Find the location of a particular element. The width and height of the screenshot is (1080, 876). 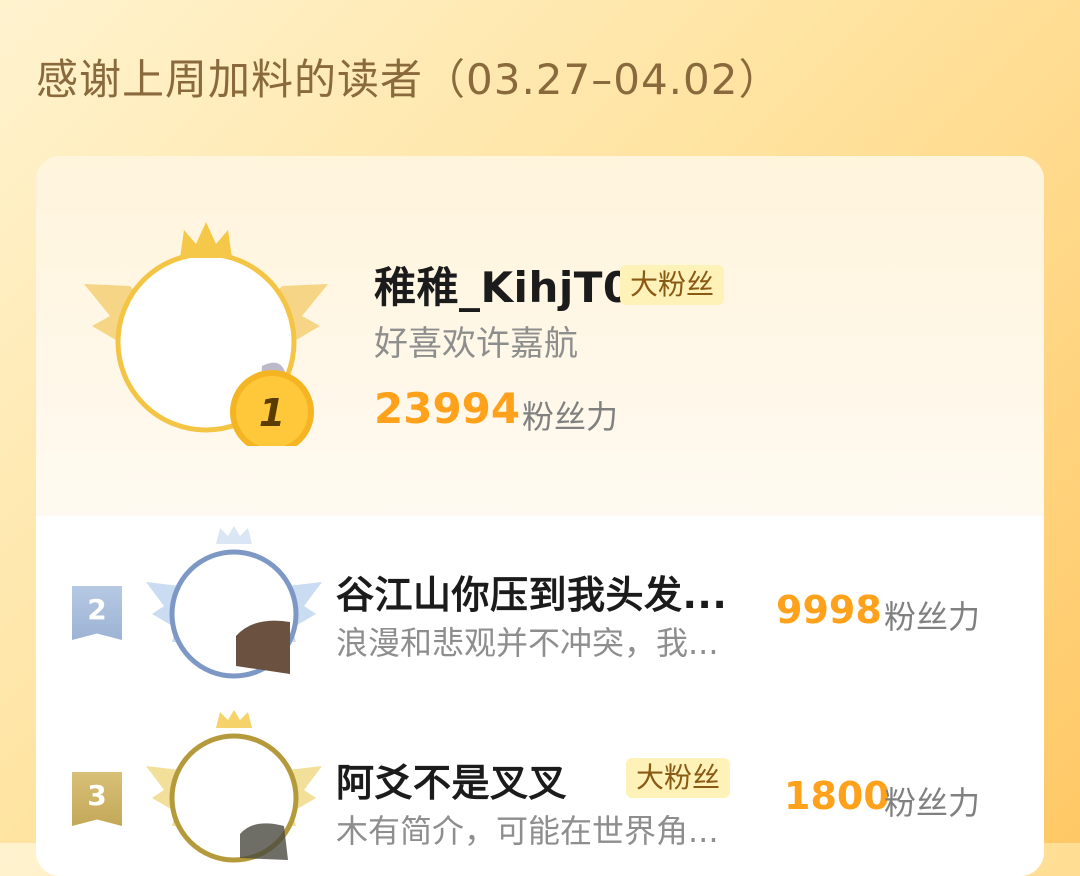

page-title: 感谢上周加料的读者（03.27–04.02） is located at coordinates (409, 79).